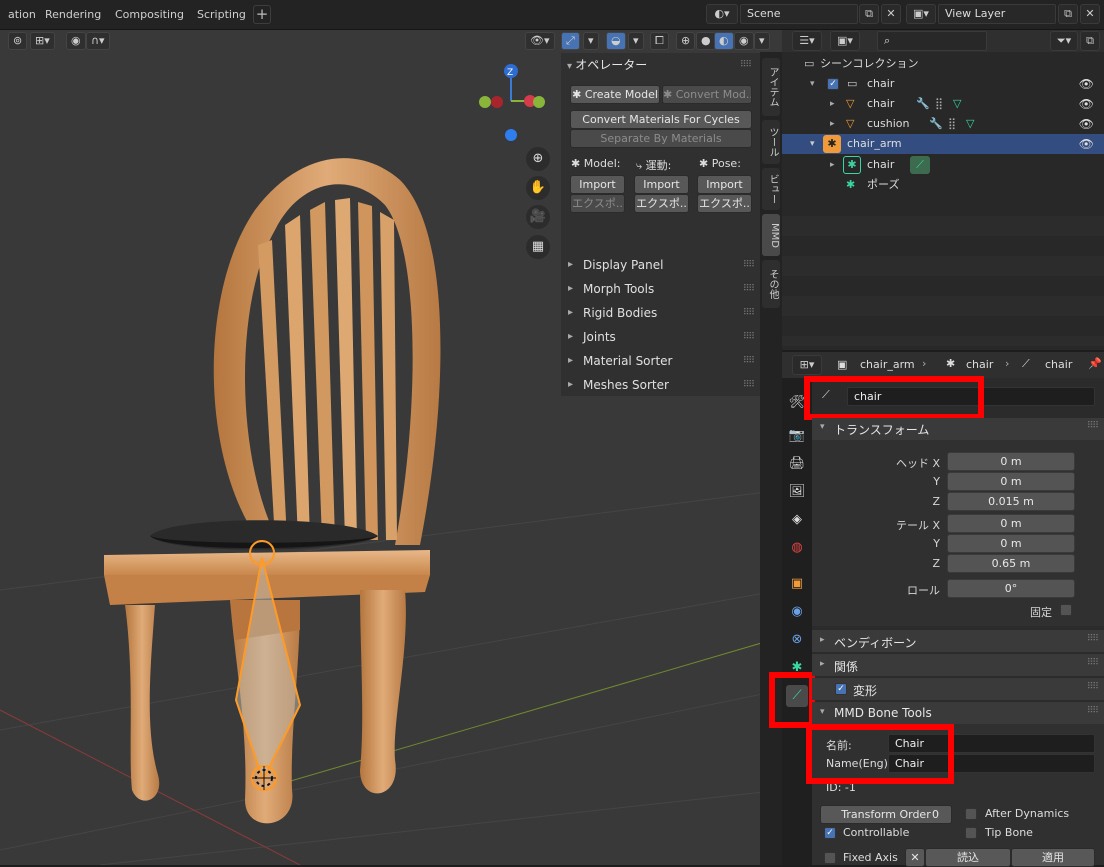 The image size is (1104, 867). What do you see at coordinates (971, 833) in the screenshot?
I see `tip-bone-checkbox` at bounding box center [971, 833].